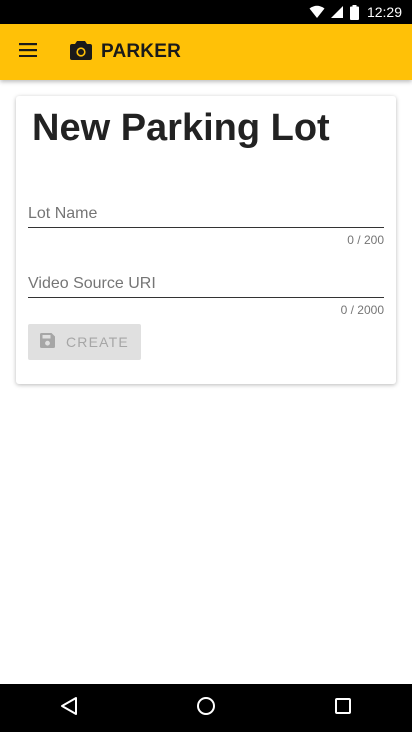 The width and height of the screenshot is (412, 732). Describe the element at coordinates (206, 284) in the screenshot. I see `video-uri-input` at that location.